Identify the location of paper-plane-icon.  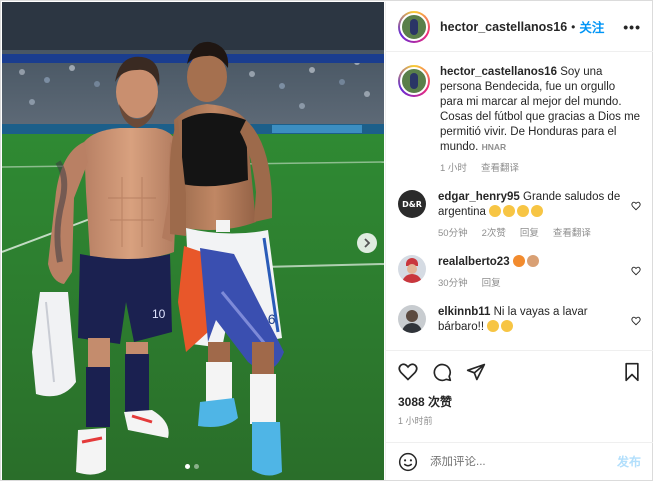
(476, 371).